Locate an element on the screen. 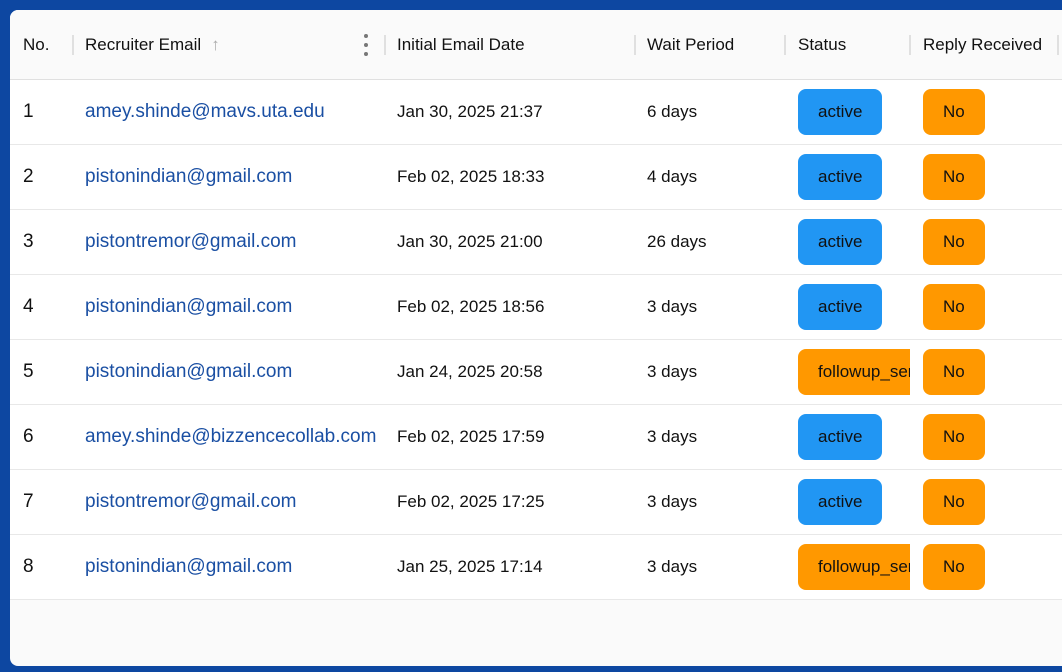 Image resolution: width=1062 pixels, height=672 pixels. cell-wait-period: 26 days is located at coordinates (677, 241).